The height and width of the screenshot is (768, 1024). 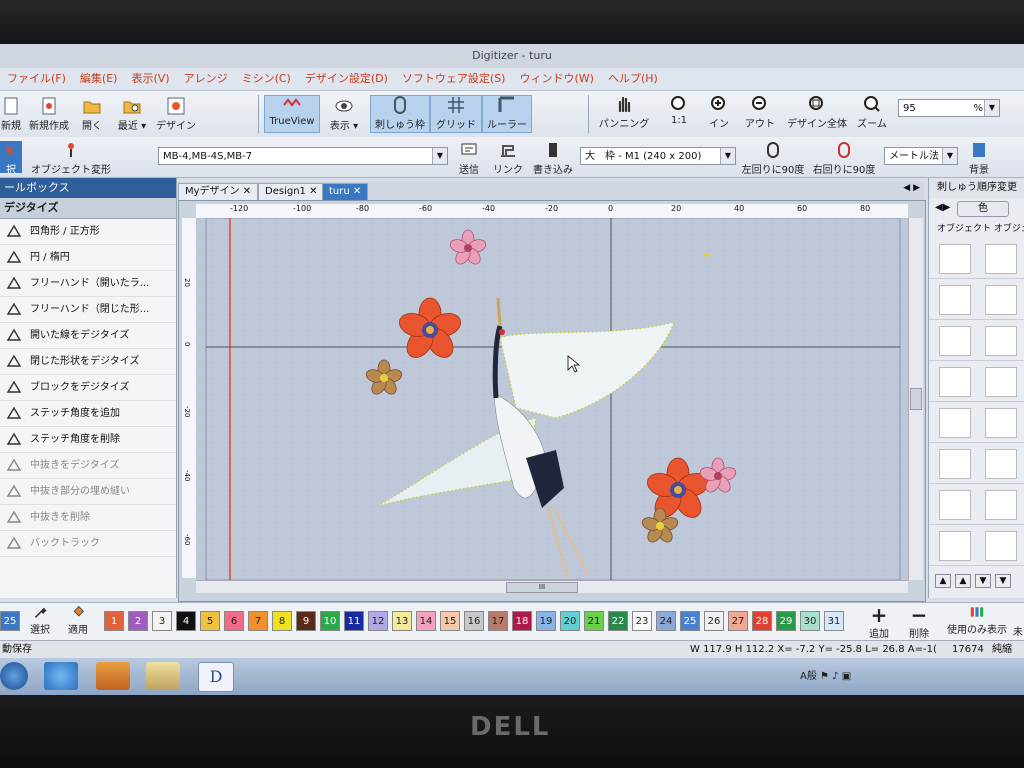 What do you see at coordinates (786, 621) in the screenshot?
I see `color-swatch: 29` at bounding box center [786, 621].